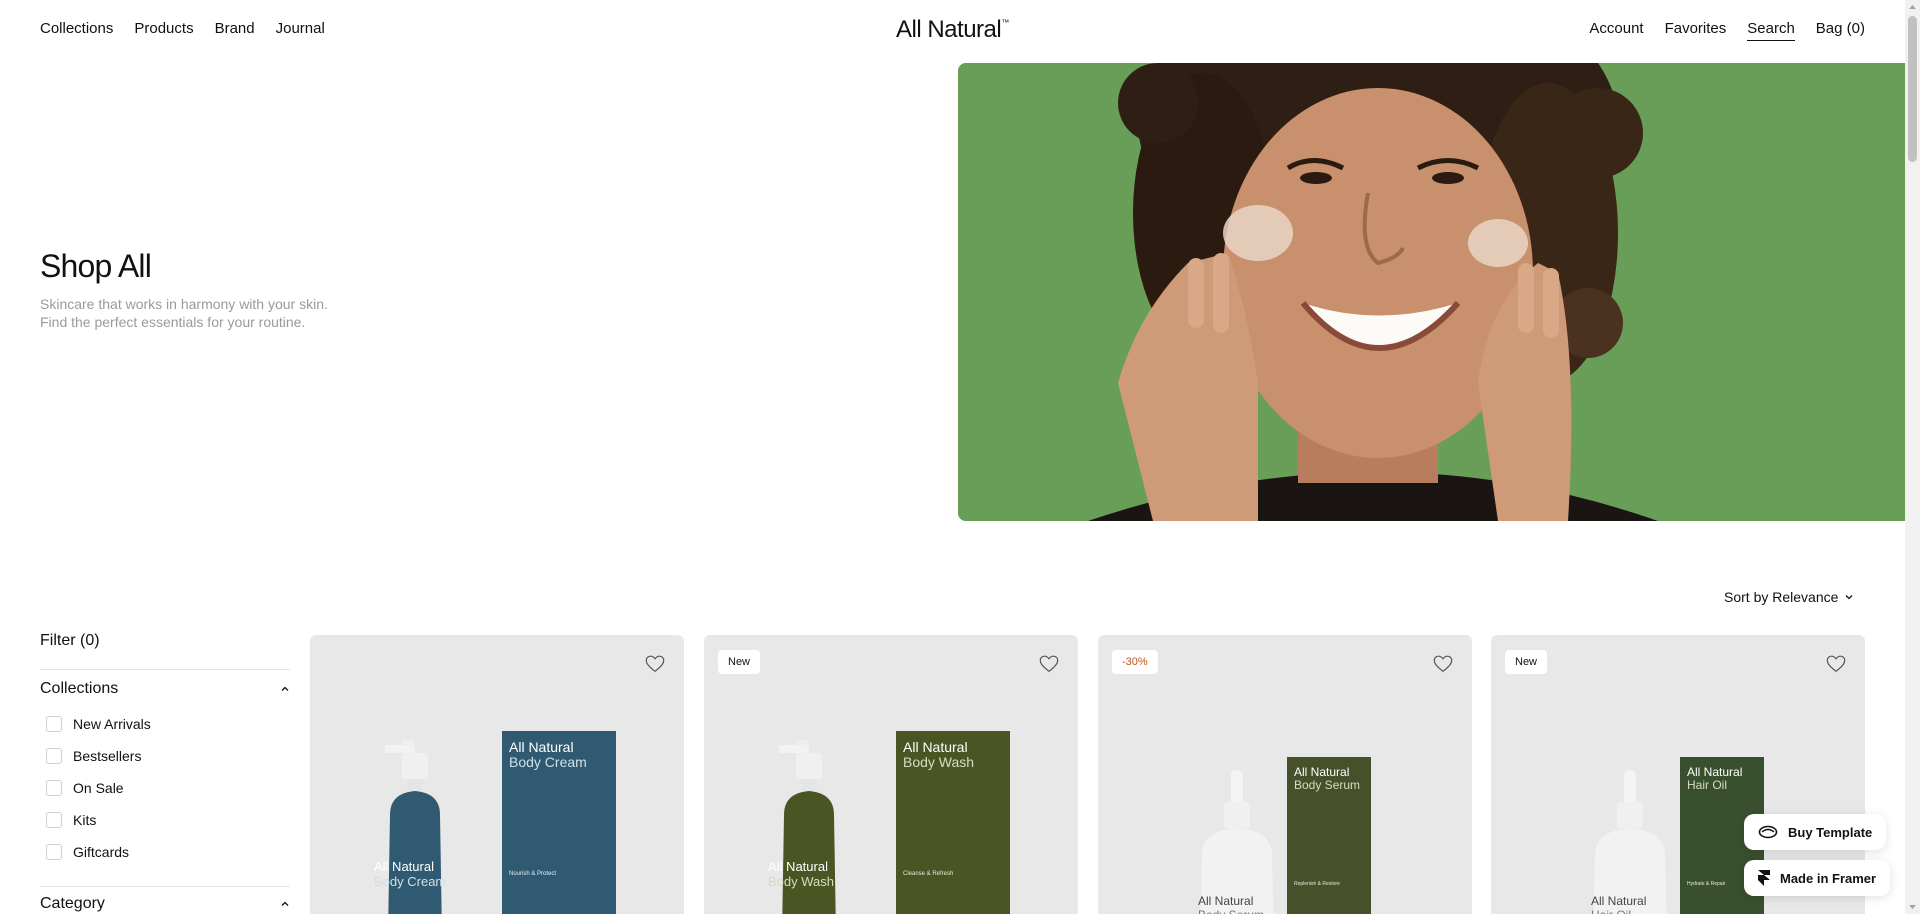  Describe the element at coordinates (801, 881) in the screenshot. I see `product-bottle-name: Body Wash` at that location.